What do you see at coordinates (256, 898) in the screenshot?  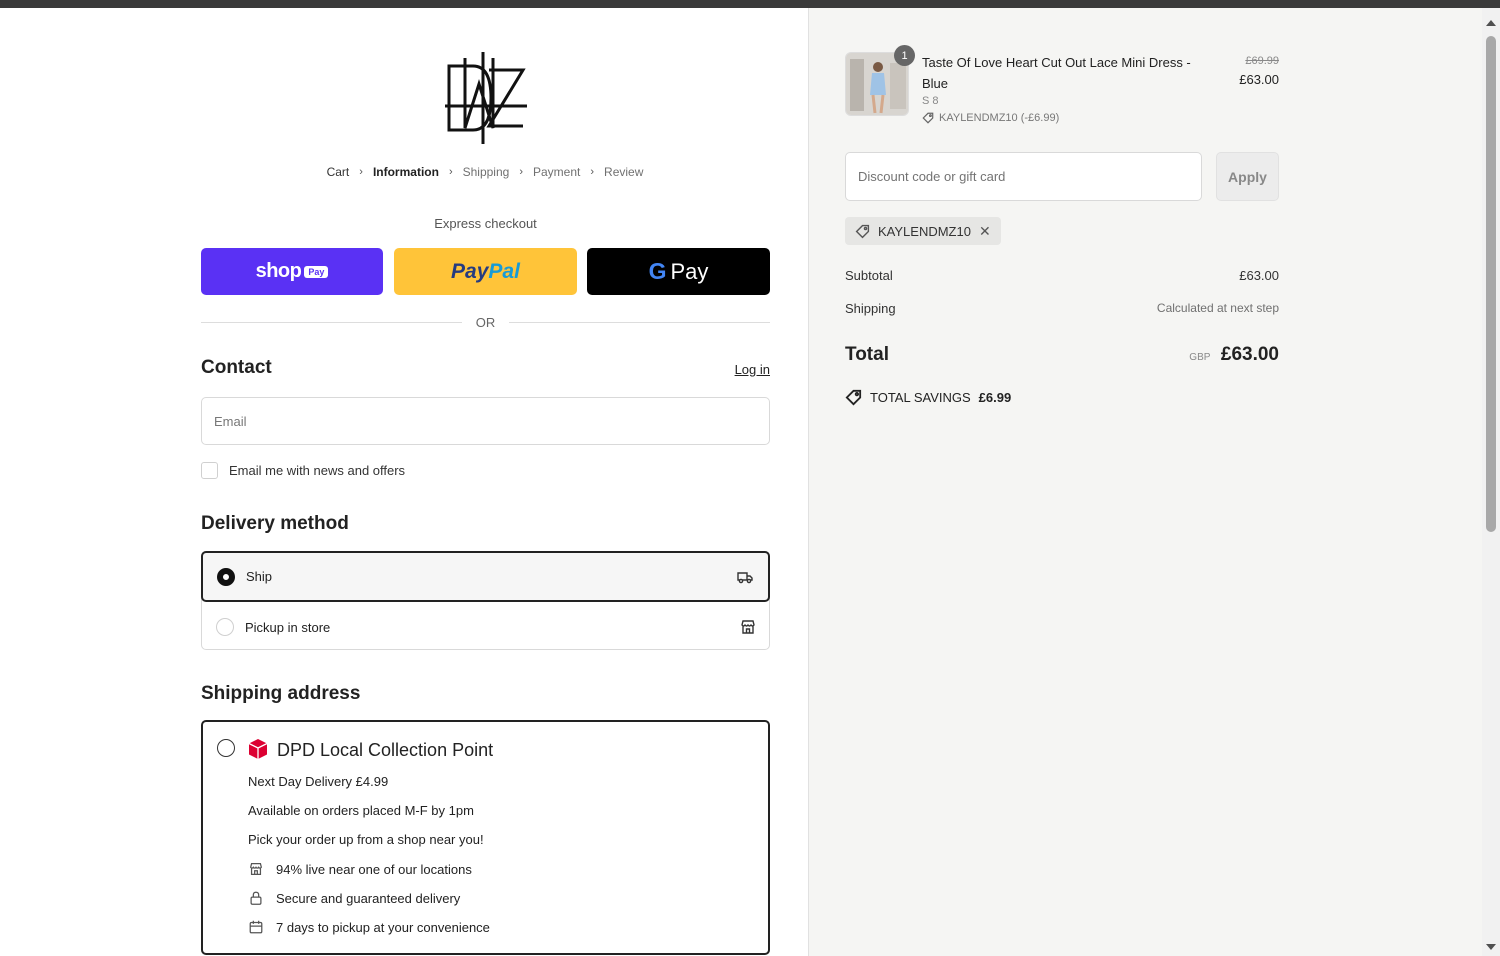 I see `lock-icon` at bounding box center [256, 898].